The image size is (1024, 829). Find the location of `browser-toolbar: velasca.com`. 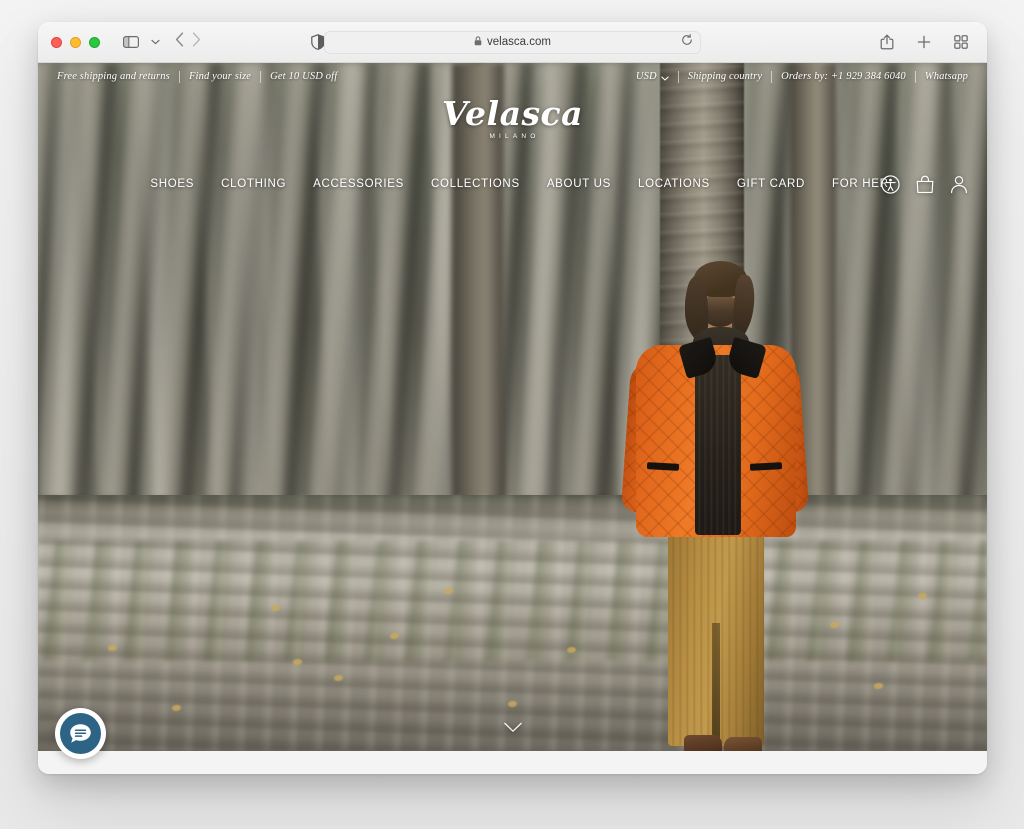

browser-toolbar: velasca.com is located at coordinates (512, 42).